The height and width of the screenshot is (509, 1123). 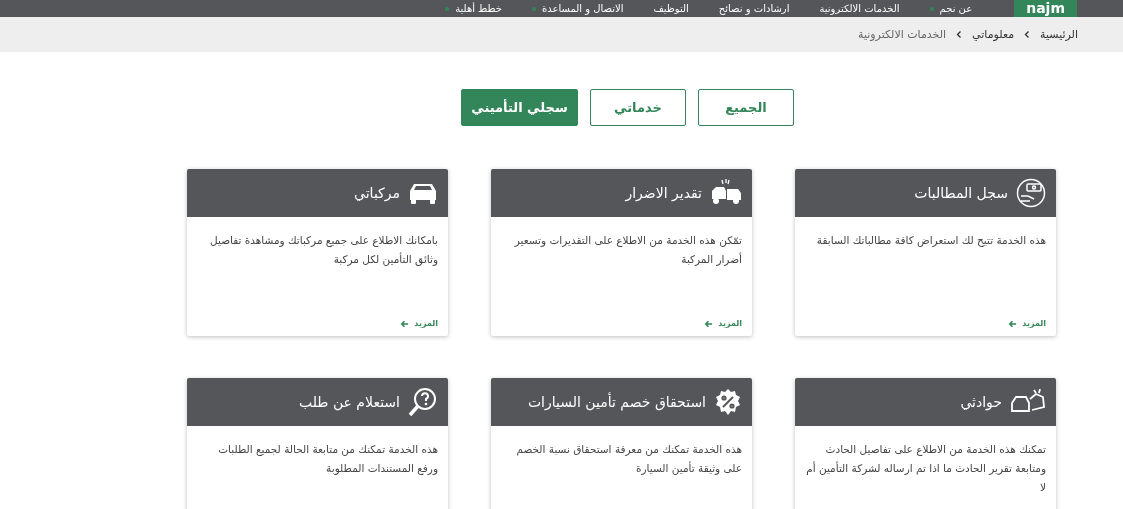 What do you see at coordinates (638, 107) in the screenshot?
I see `filter-button: خدماتي` at bounding box center [638, 107].